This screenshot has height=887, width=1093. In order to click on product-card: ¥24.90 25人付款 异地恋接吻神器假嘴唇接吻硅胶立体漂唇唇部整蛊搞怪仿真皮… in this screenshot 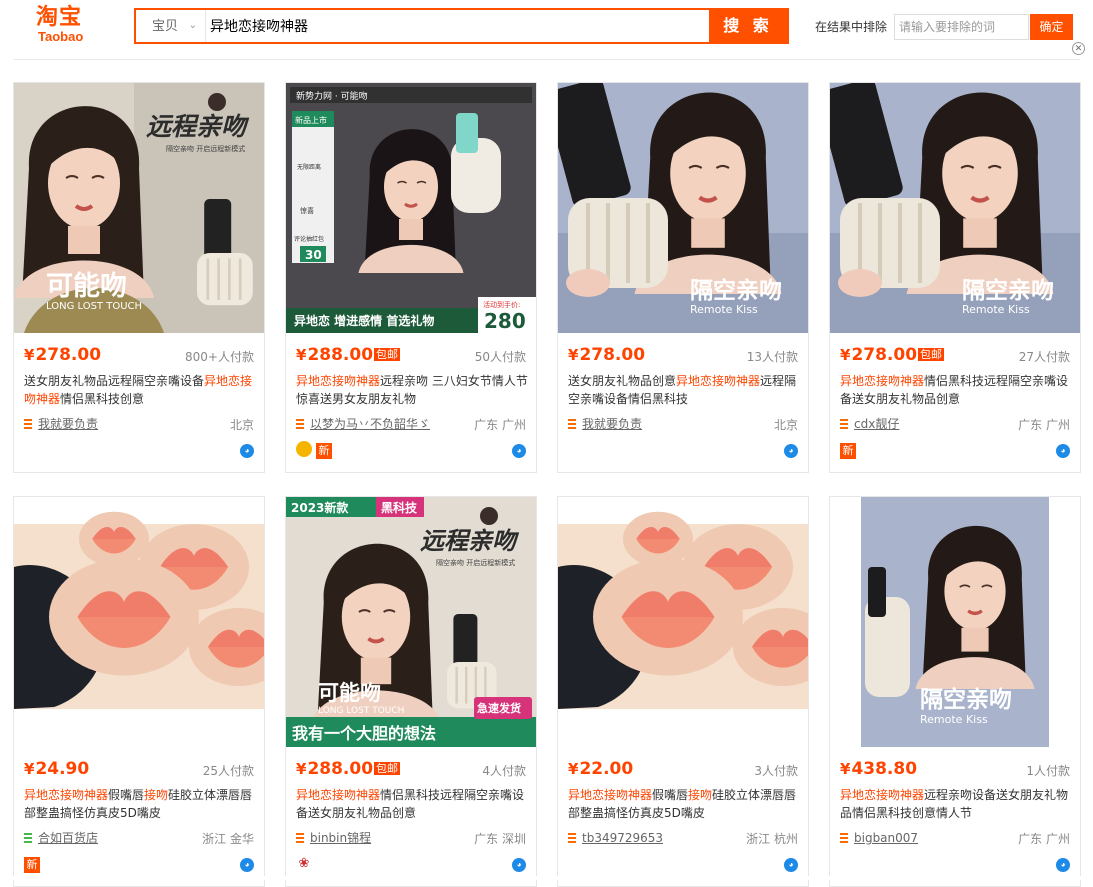, I will do `click(139, 691)`.